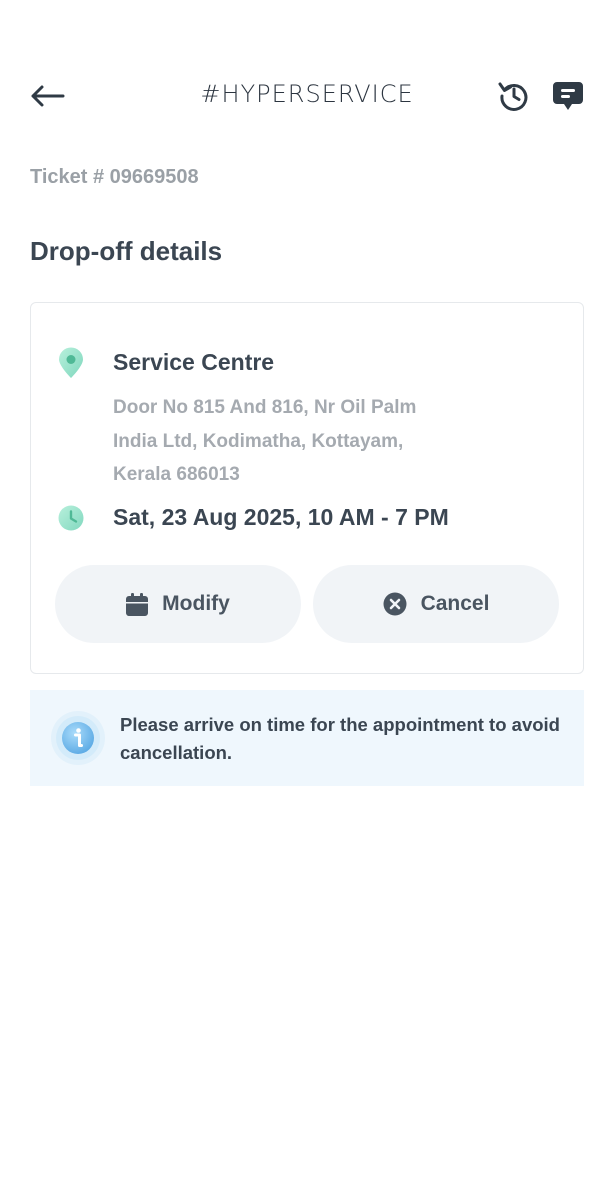 The width and height of the screenshot is (614, 1200). Describe the element at coordinates (265, 407) in the screenshot. I see `address-line: Door No 815 And 816, Nr Oil Palm` at that location.